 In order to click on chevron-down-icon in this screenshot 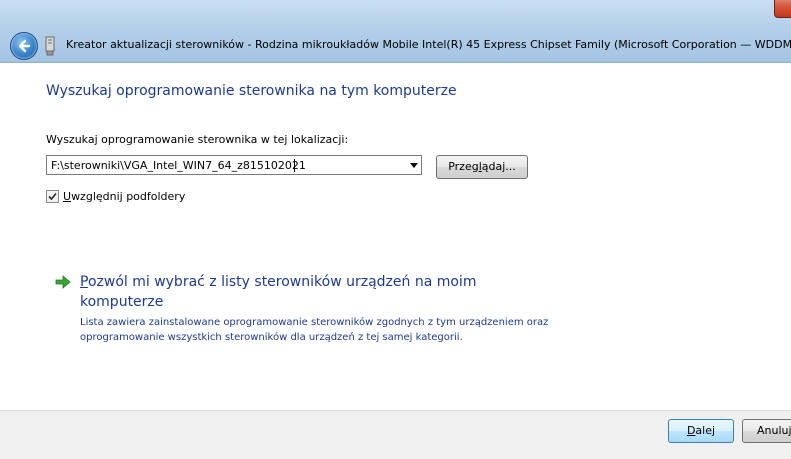, I will do `click(414, 165)`.